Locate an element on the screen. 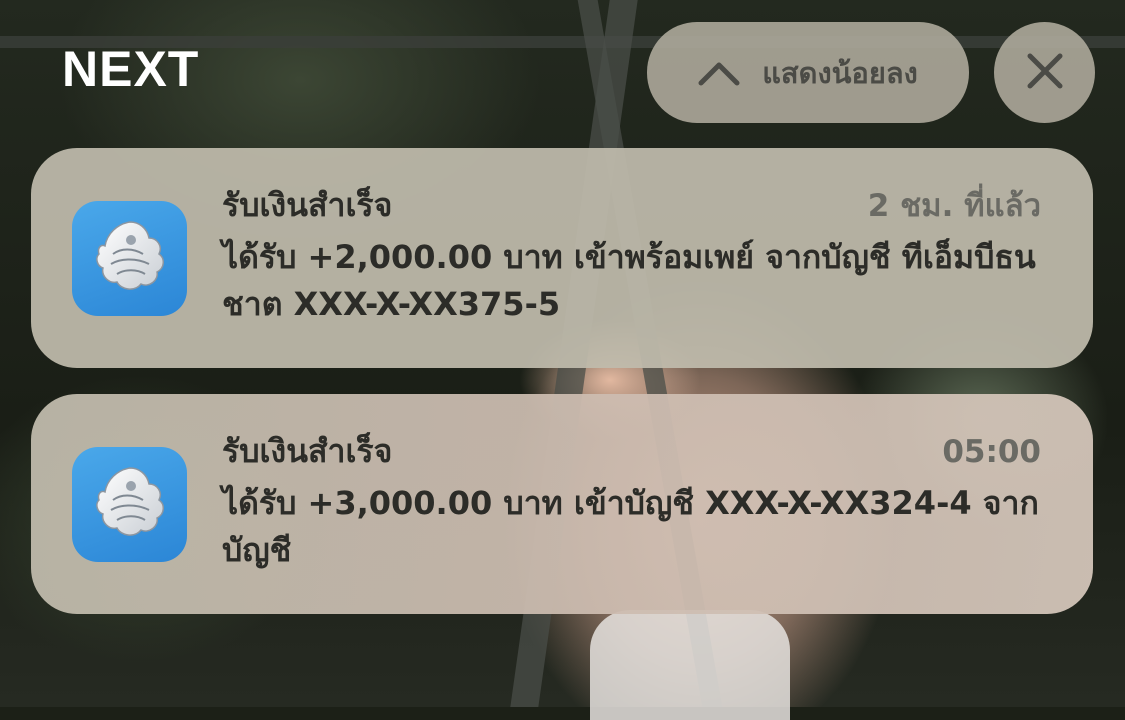 This screenshot has width=1125, height=720. chevron-up-icon is located at coordinates (719, 73).